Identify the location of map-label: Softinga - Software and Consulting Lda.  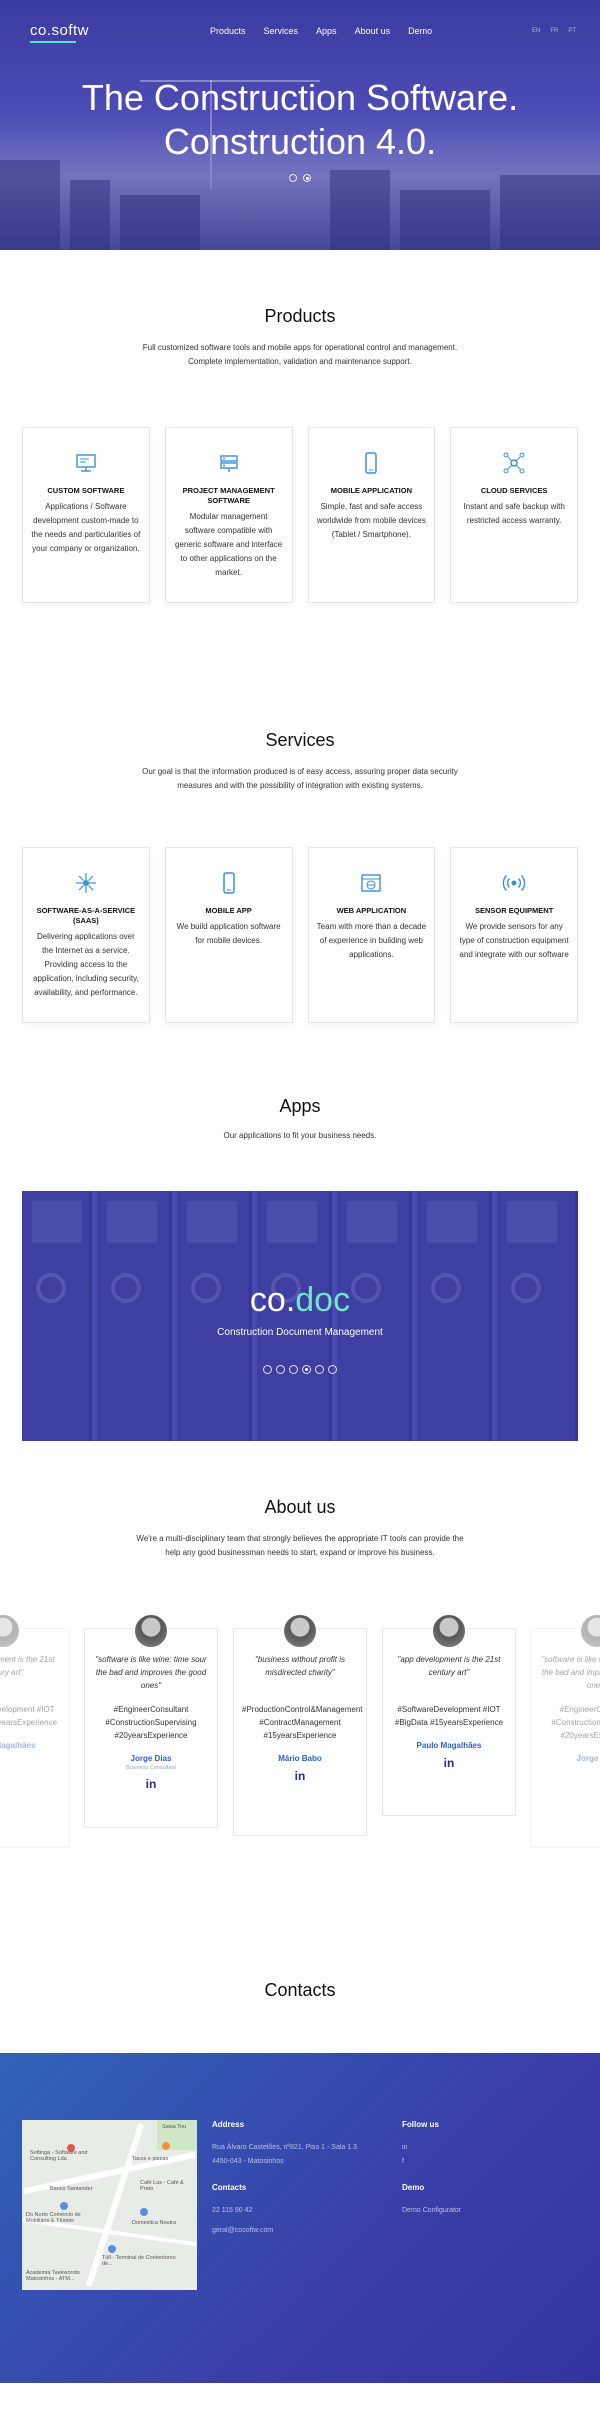
(59, 2156).